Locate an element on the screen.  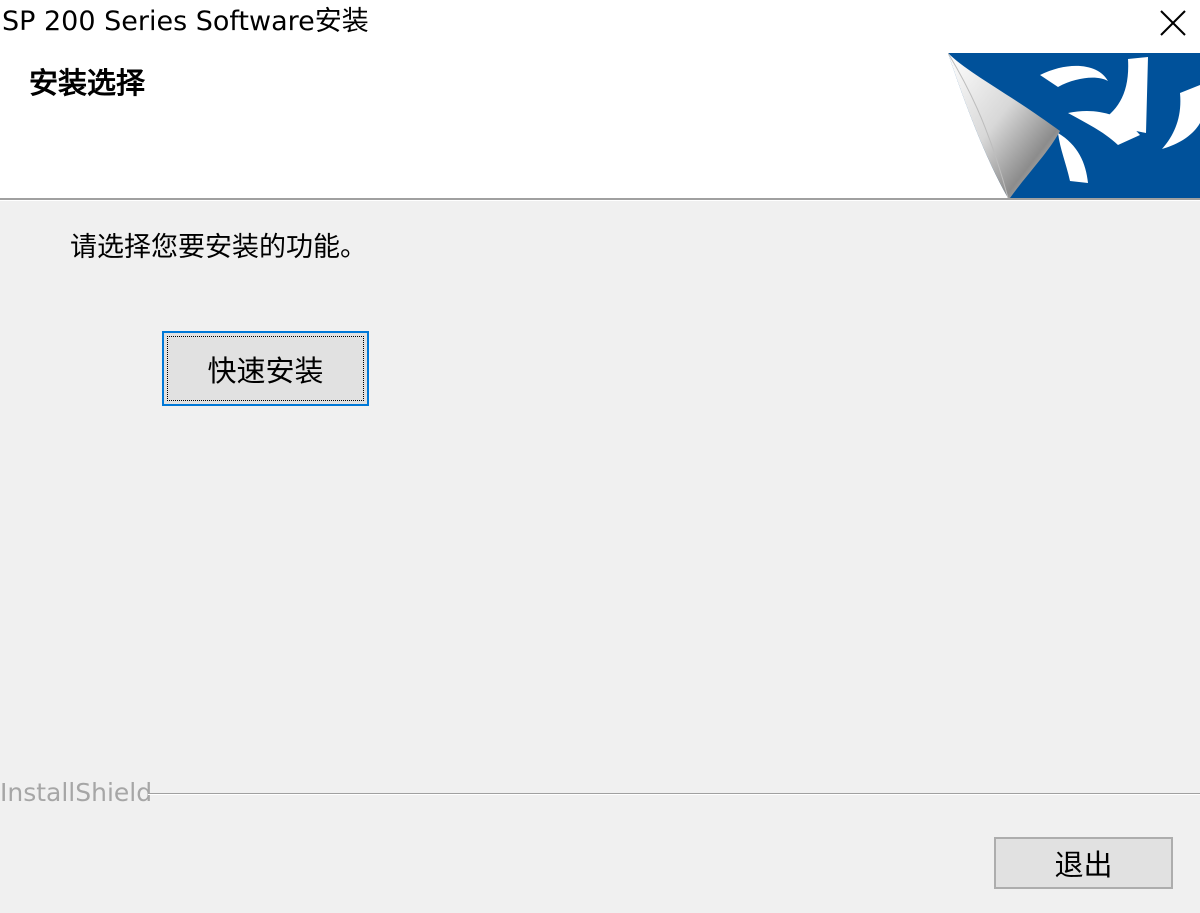
quick-install-button: 快速安装 is located at coordinates (265, 368).